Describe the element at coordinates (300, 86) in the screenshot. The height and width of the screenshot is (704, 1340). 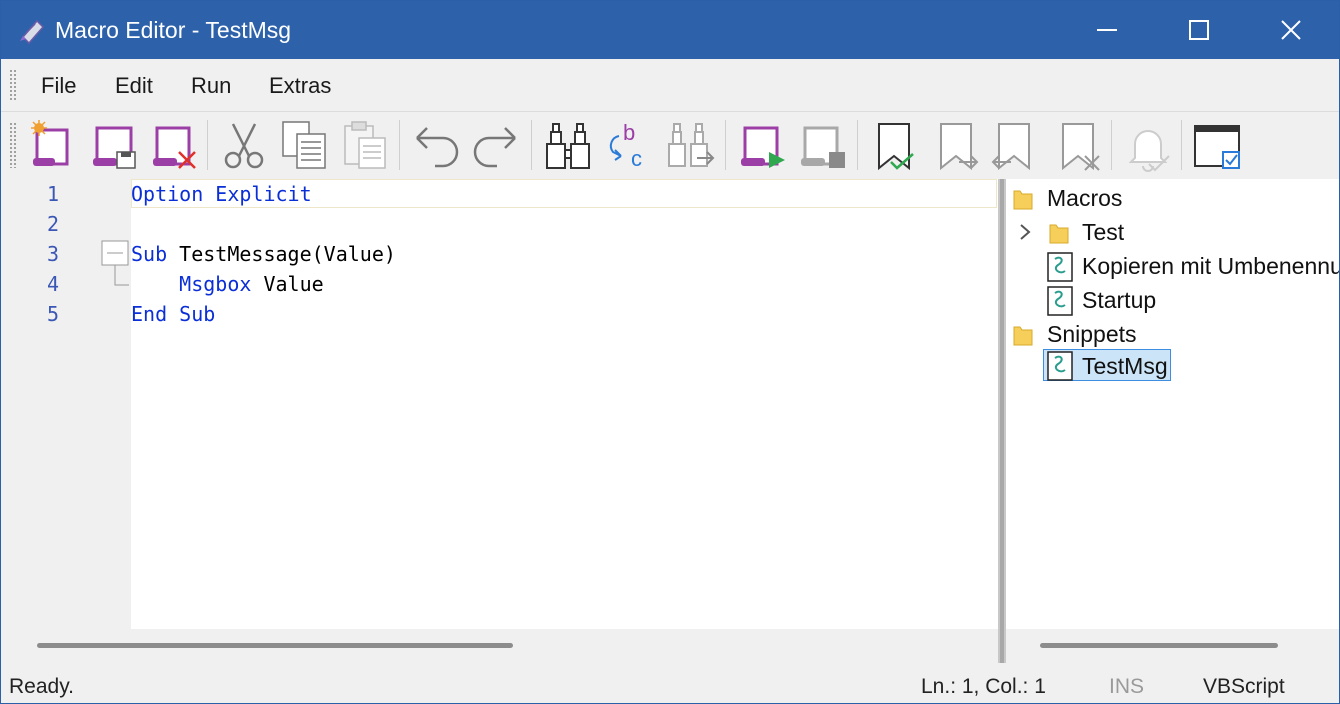
I see `menu-extras: Extras` at that location.